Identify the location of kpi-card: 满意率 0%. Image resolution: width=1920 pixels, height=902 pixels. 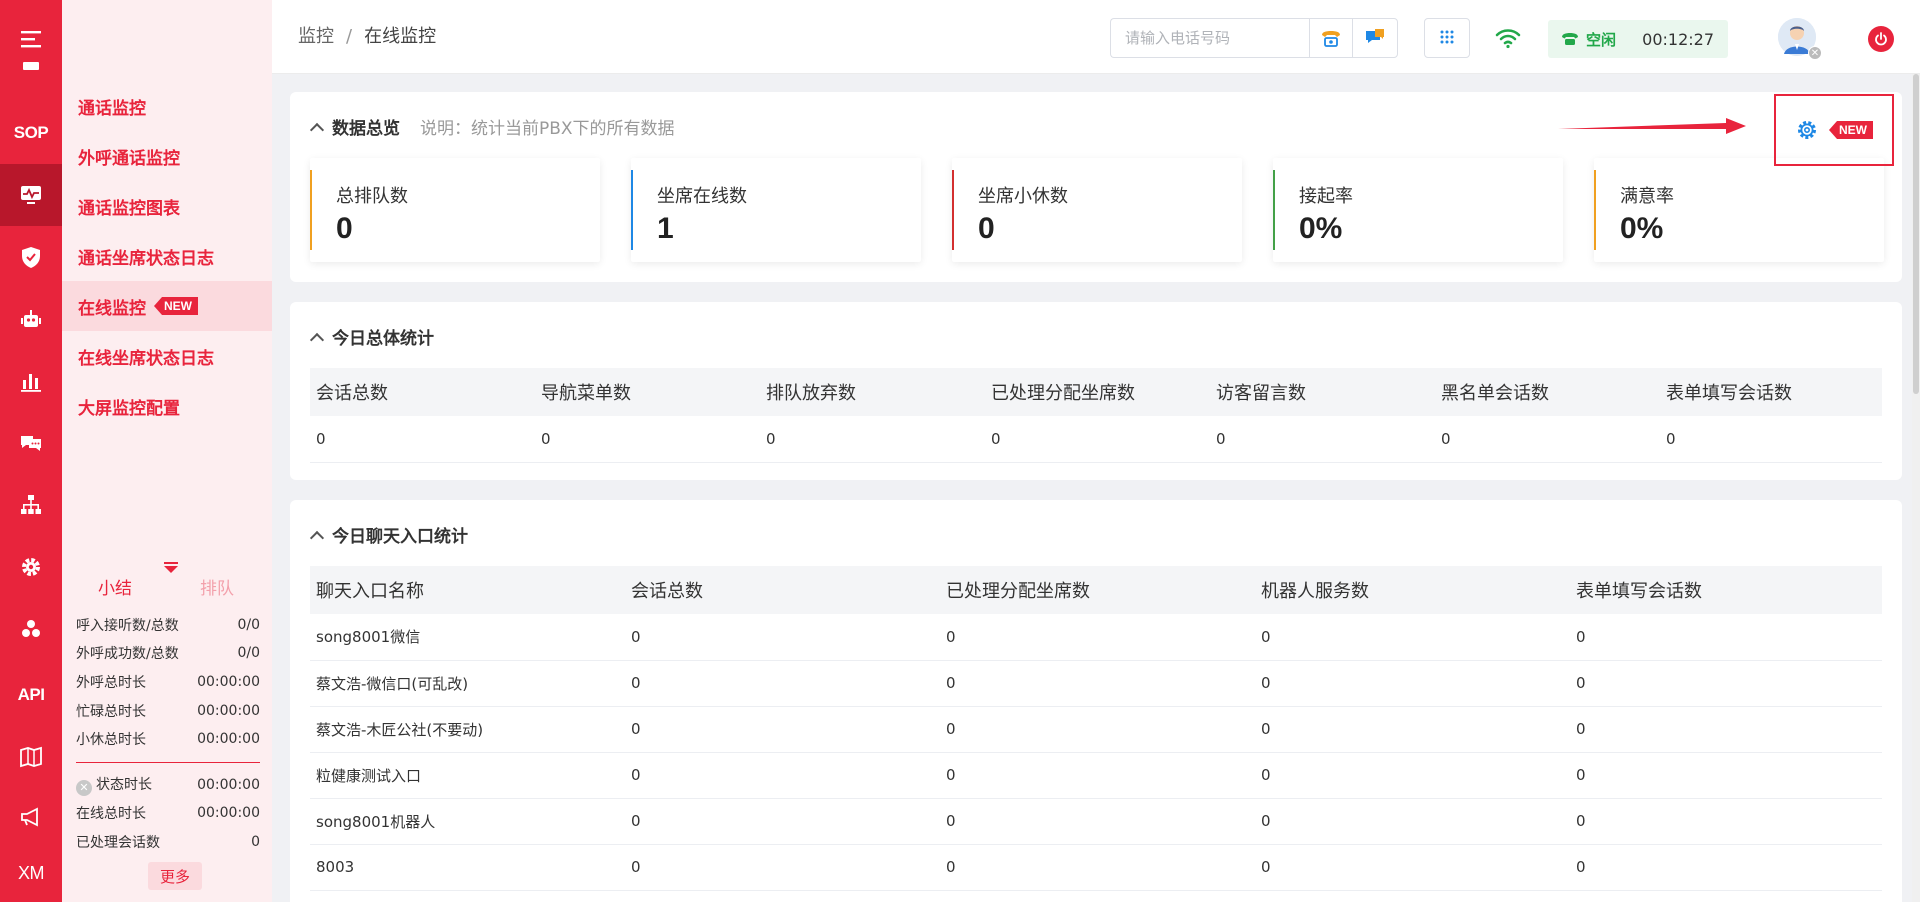
(1739, 210).